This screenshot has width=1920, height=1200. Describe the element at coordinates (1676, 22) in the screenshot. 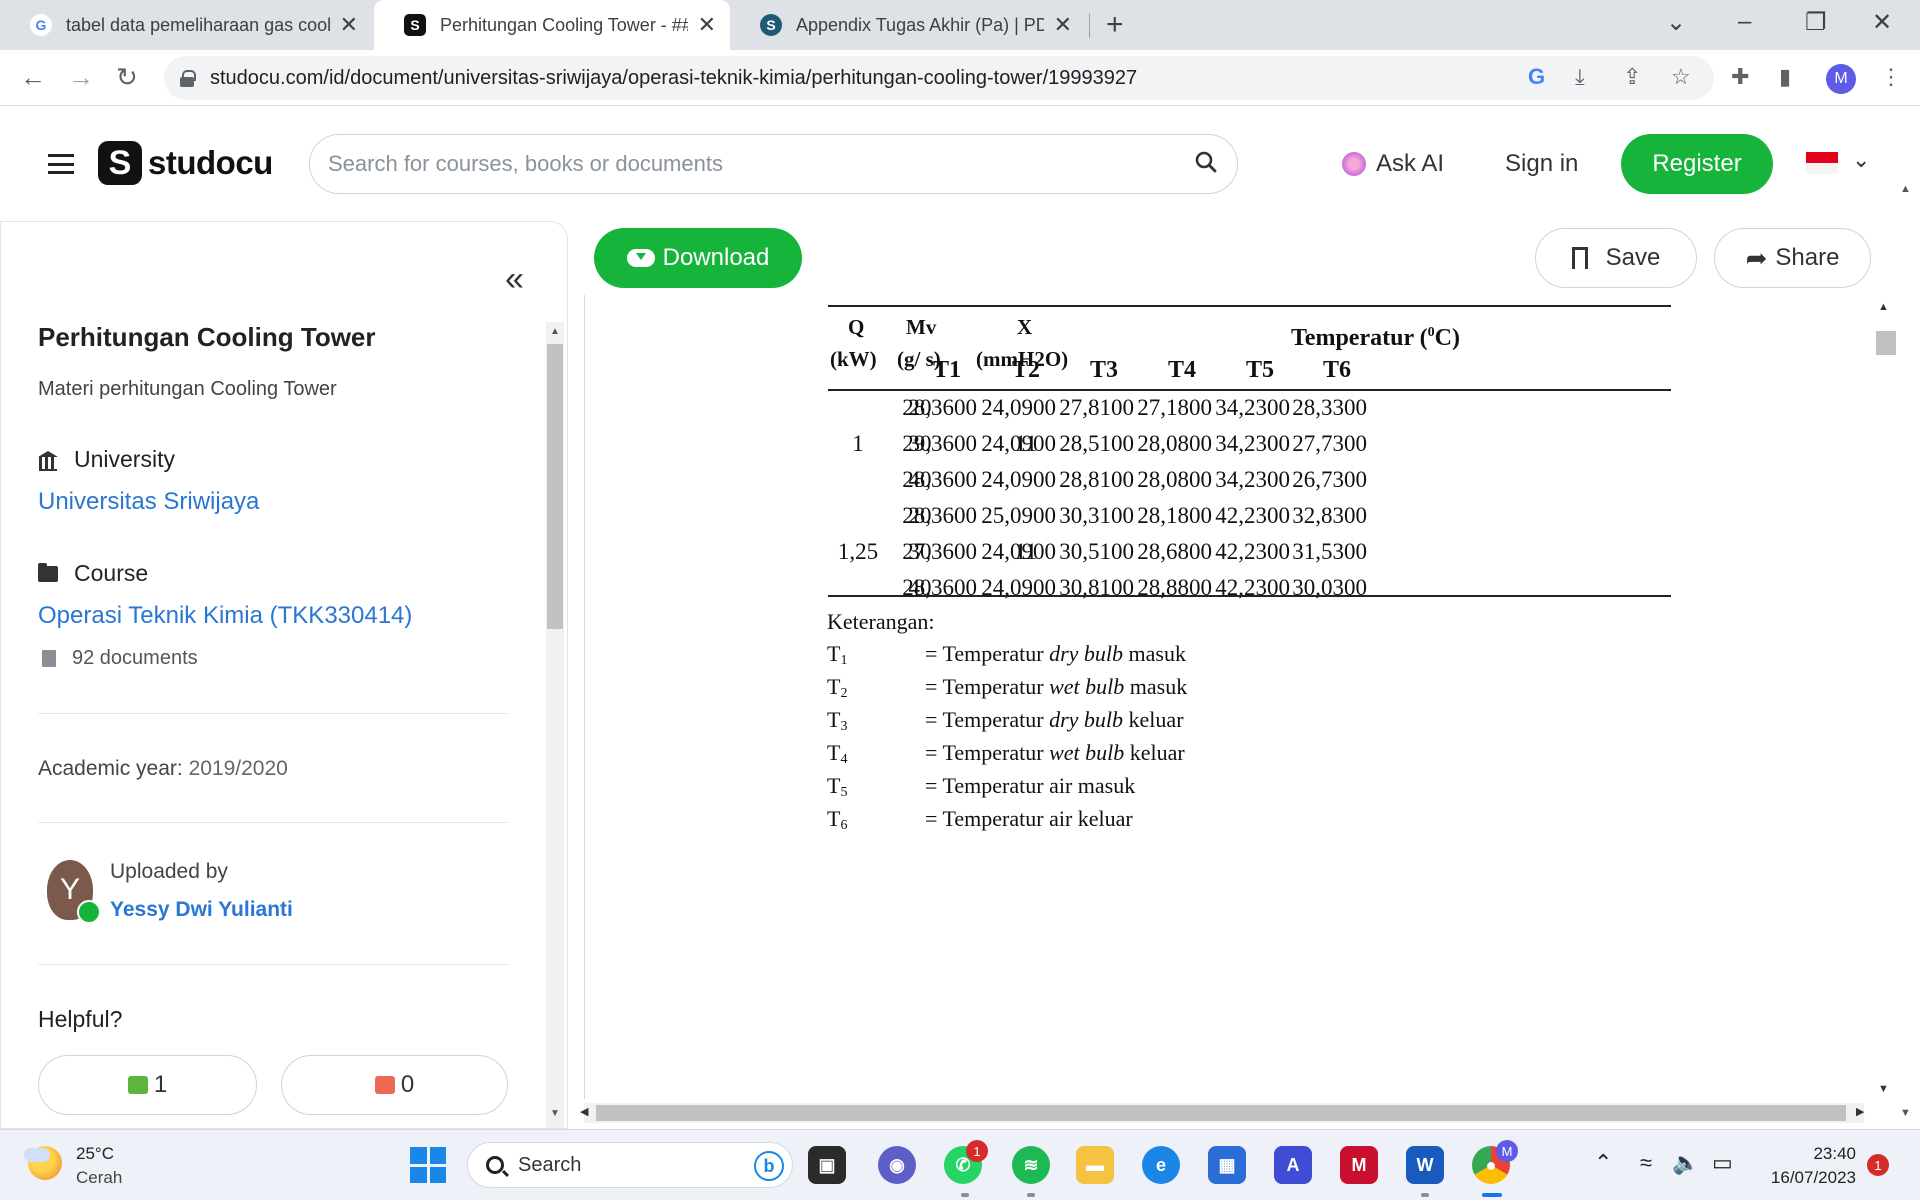

I see `tab-search-chevron-icon: ⌄` at that location.